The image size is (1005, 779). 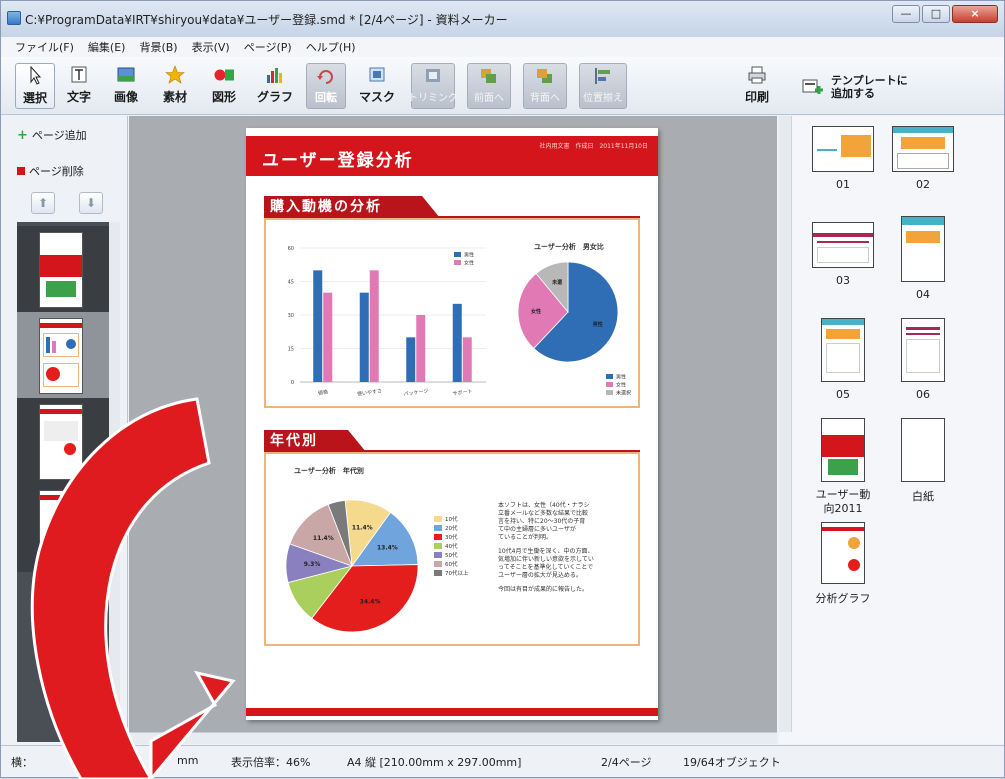 I want to click on section-title-by-age: 年代別, so click(x=315, y=441).